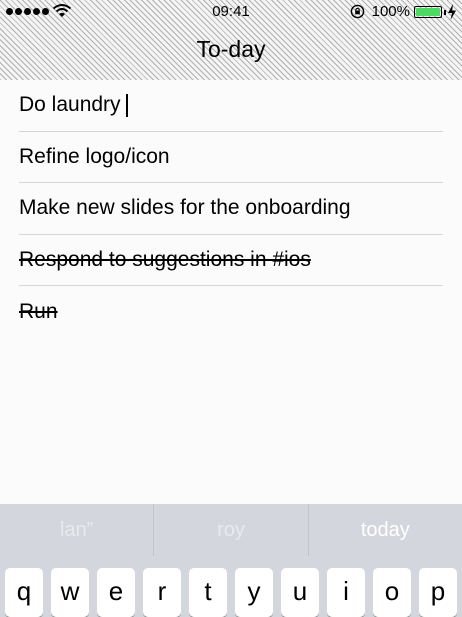 The height and width of the screenshot is (617, 462). I want to click on prediction-suggestion: today, so click(384, 530).